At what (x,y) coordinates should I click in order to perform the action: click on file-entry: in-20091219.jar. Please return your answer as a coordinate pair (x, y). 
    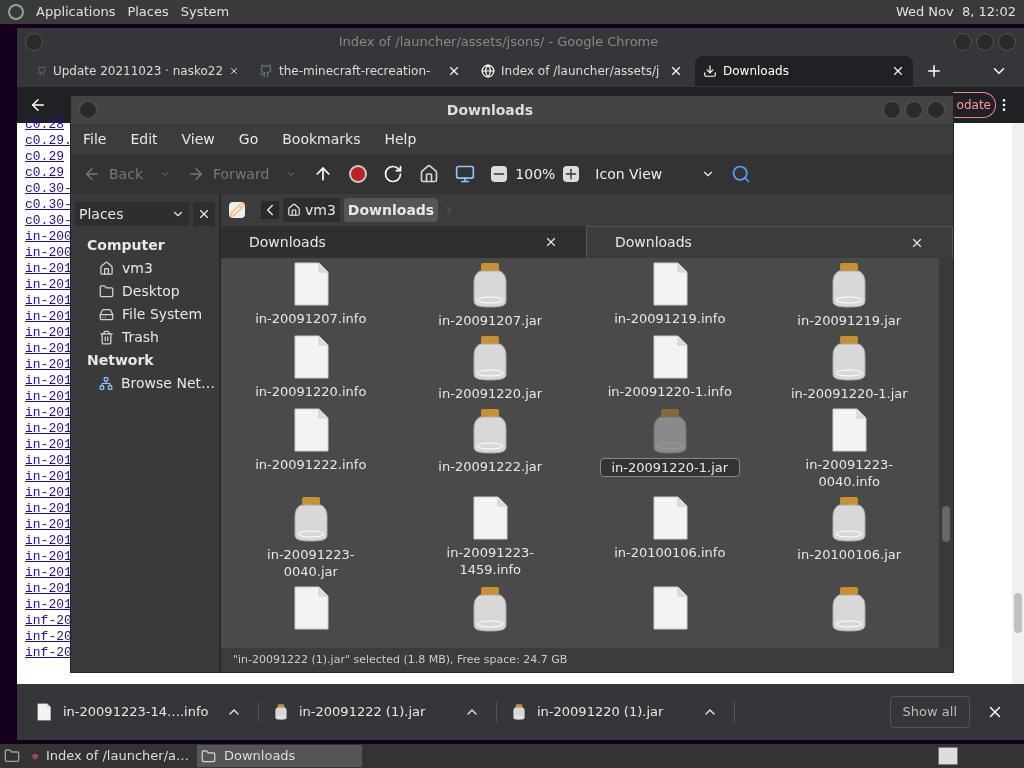
    Looking at the image, I should click on (849, 295).